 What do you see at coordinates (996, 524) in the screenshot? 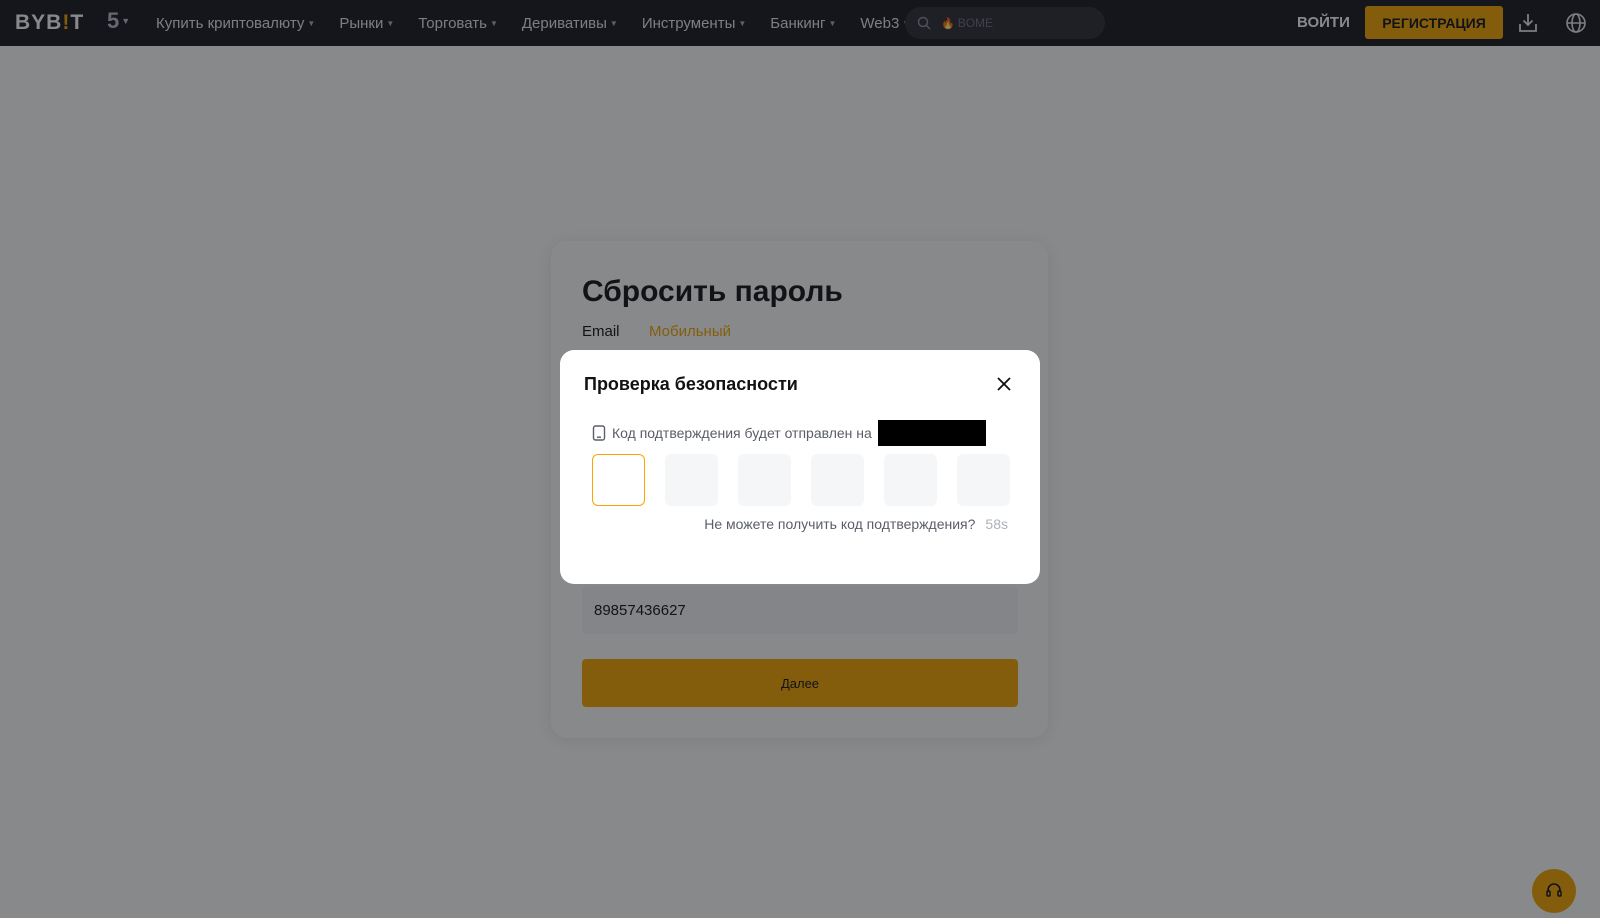
I see `resend-timer: 58s` at bounding box center [996, 524].